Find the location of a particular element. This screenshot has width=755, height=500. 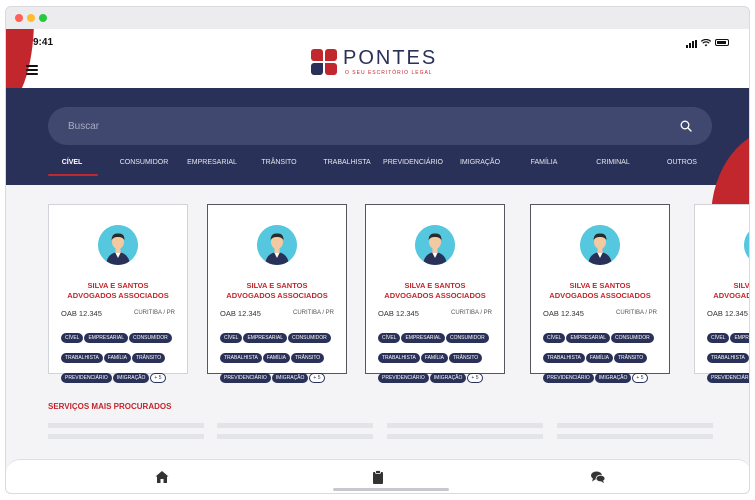

minimize-window-button is located at coordinates (31, 18).